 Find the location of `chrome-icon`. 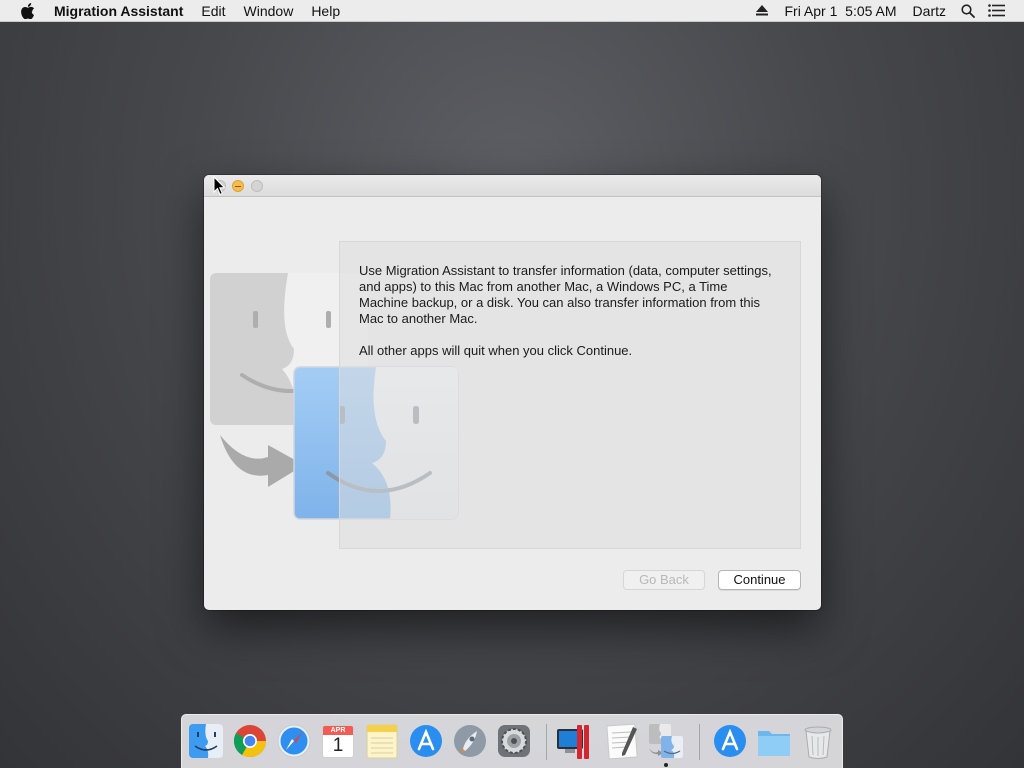

chrome-icon is located at coordinates (250, 741).